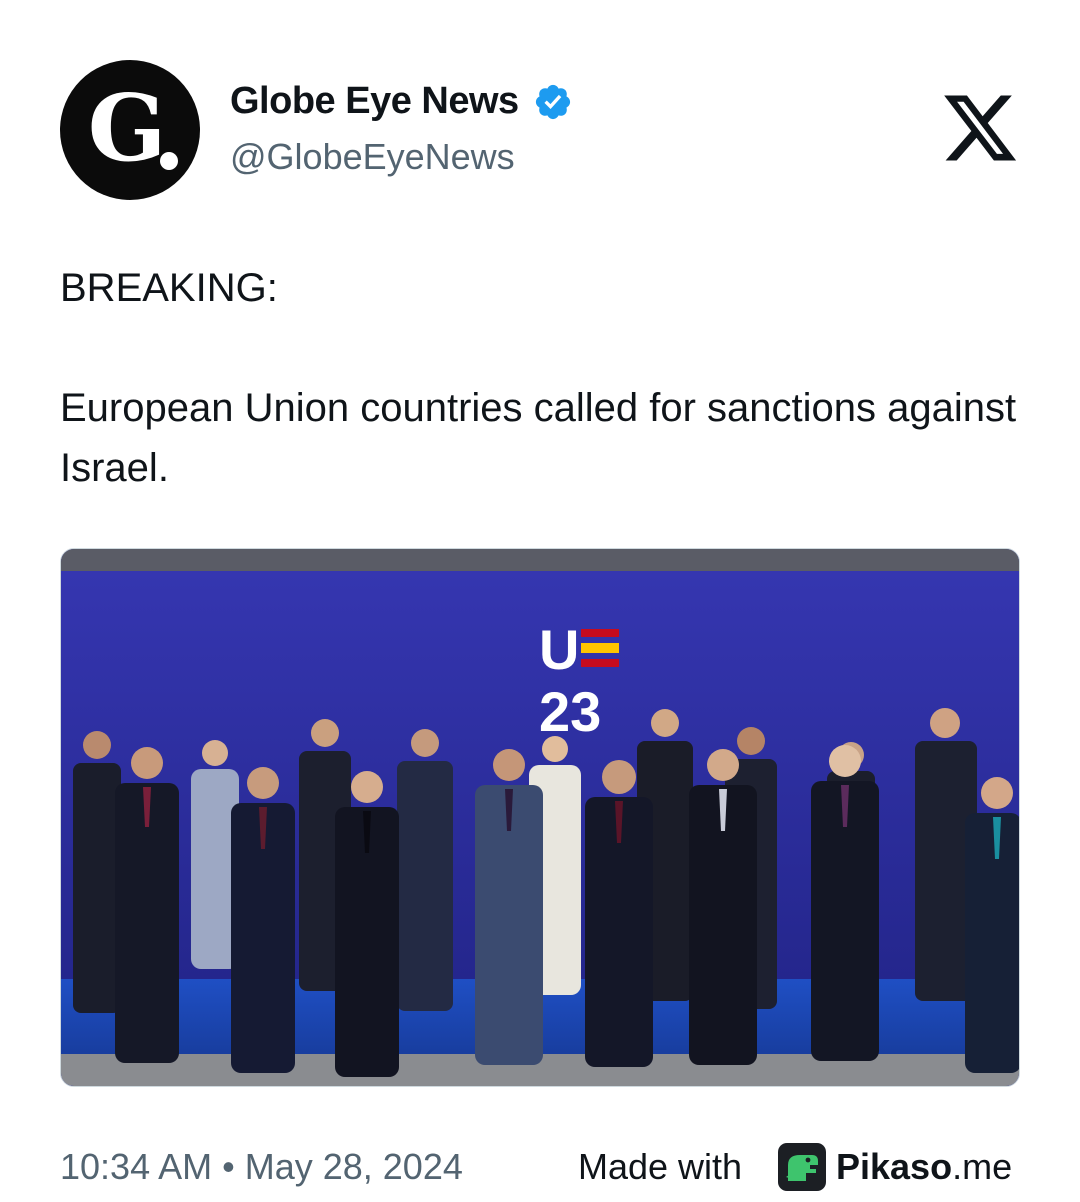  Describe the element at coordinates (894, 1166) in the screenshot. I see `watermark-brand-bold: Pikaso` at that location.